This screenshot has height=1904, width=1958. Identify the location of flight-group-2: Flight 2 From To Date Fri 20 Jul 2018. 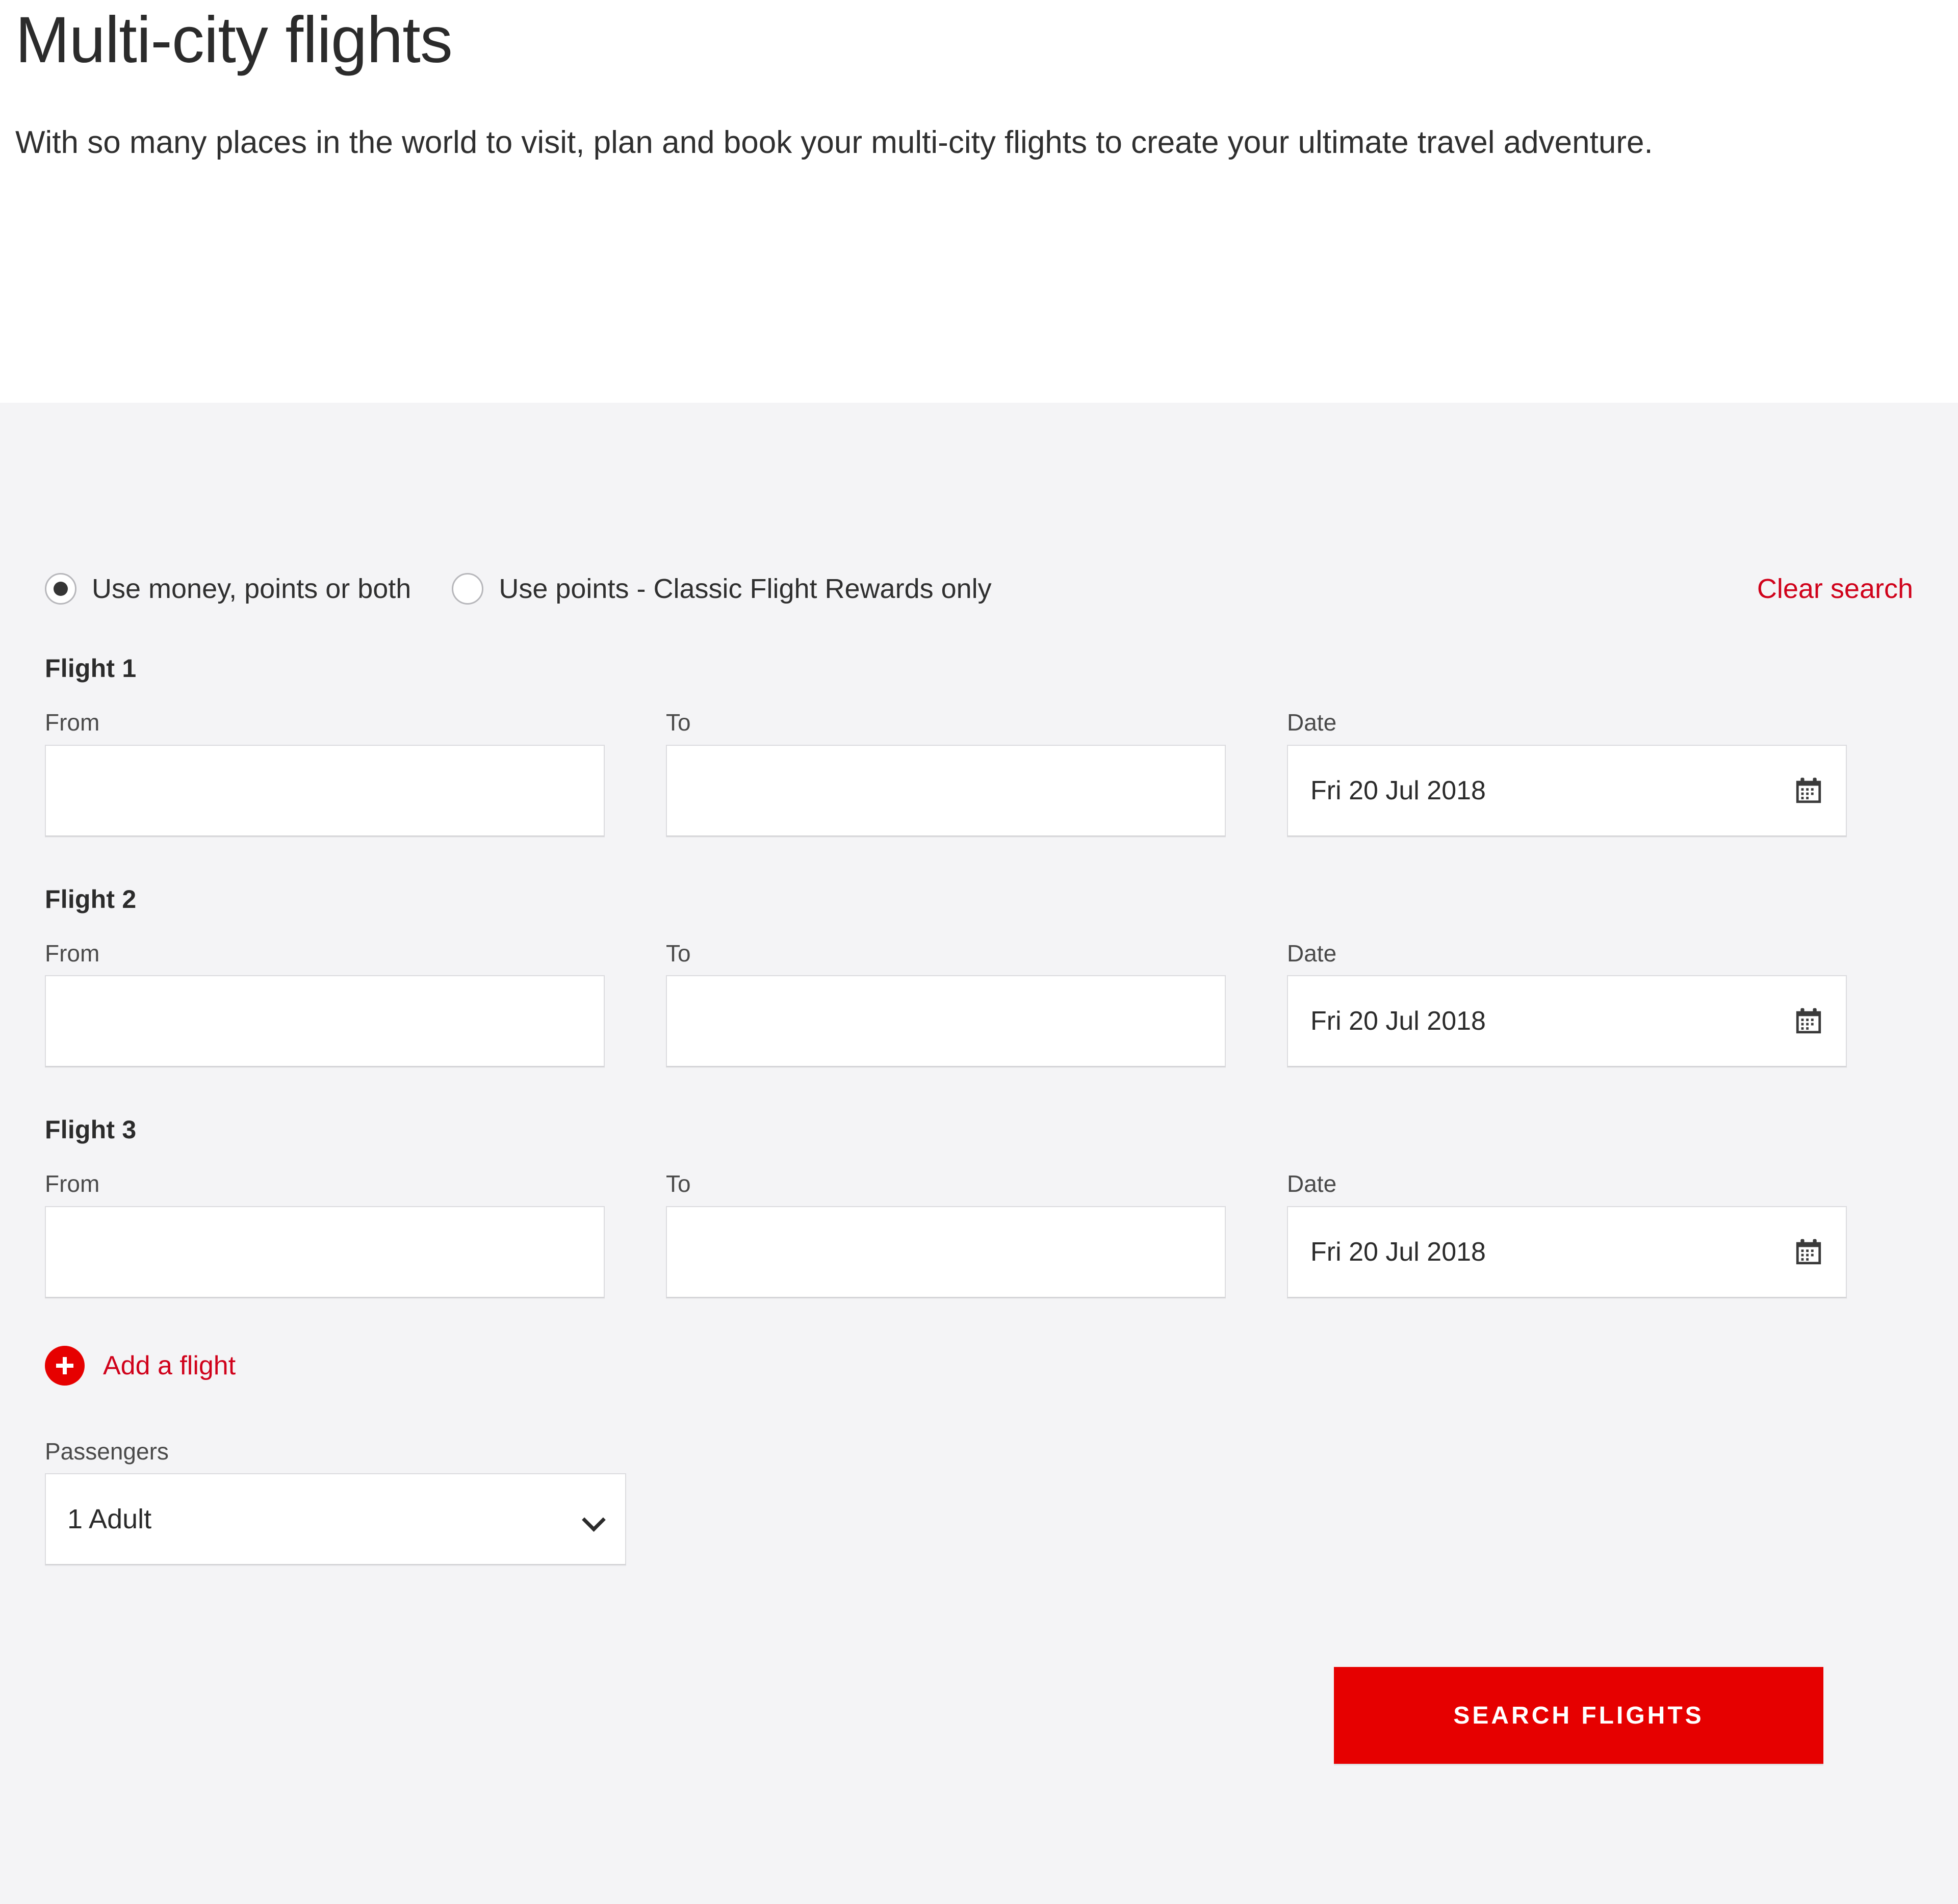
(979, 975).